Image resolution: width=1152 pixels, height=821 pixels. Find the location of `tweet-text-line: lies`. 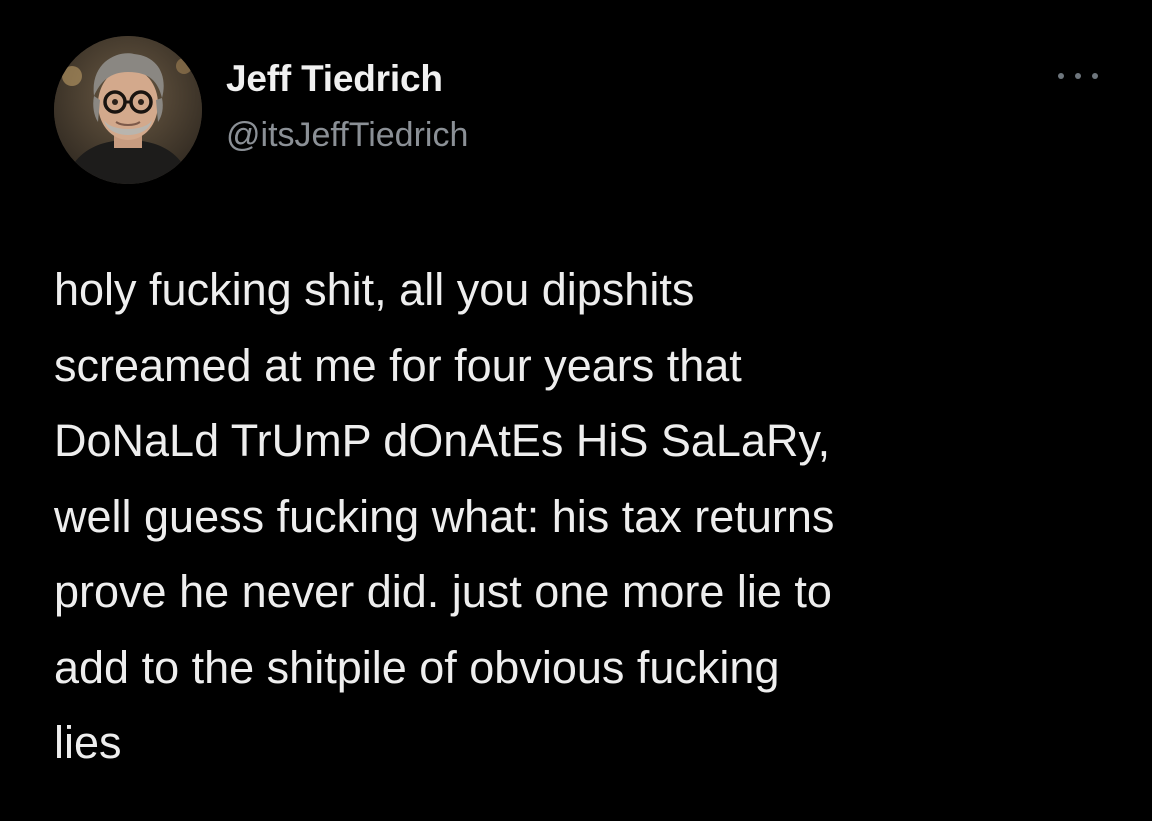

tweet-text-line: lies is located at coordinates (88, 742).